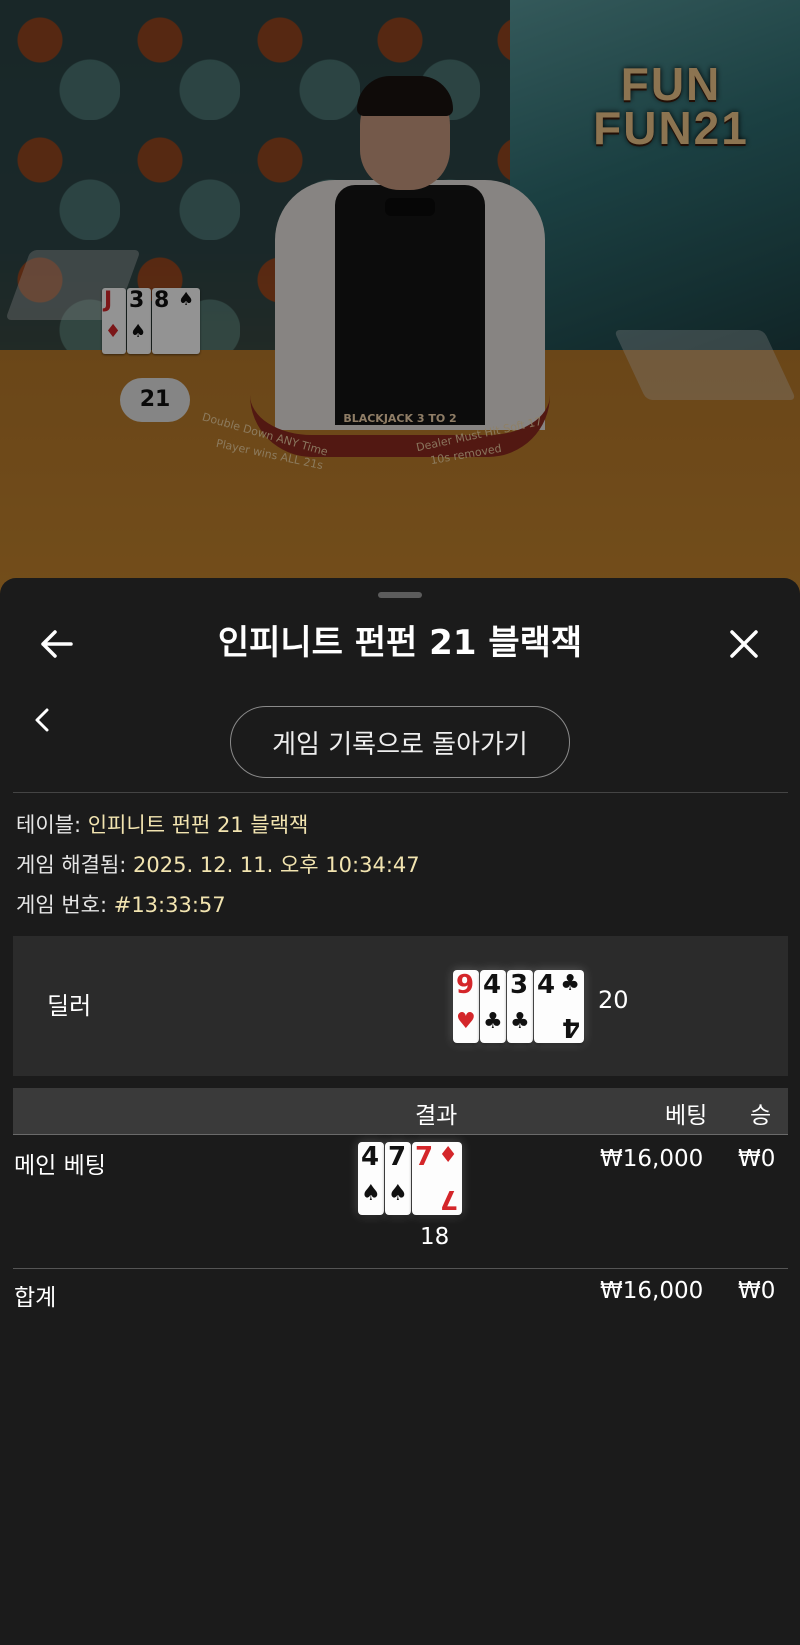 The height and width of the screenshot is (1645, 800). I want to click on meta-game-id: 게임 번호: #13:33:57, so click(121, 905).